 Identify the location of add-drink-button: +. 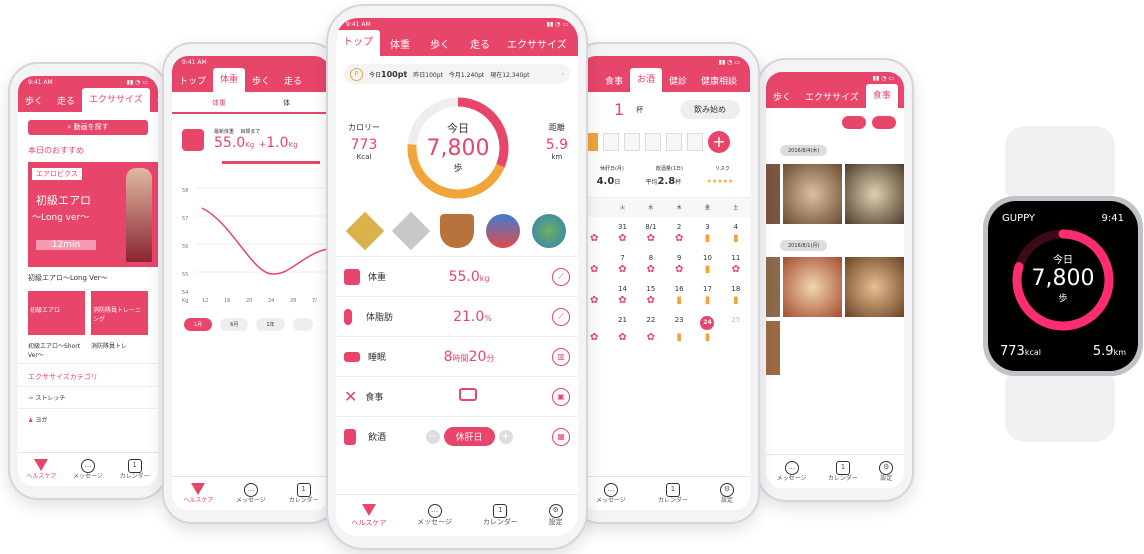
(719, 142).